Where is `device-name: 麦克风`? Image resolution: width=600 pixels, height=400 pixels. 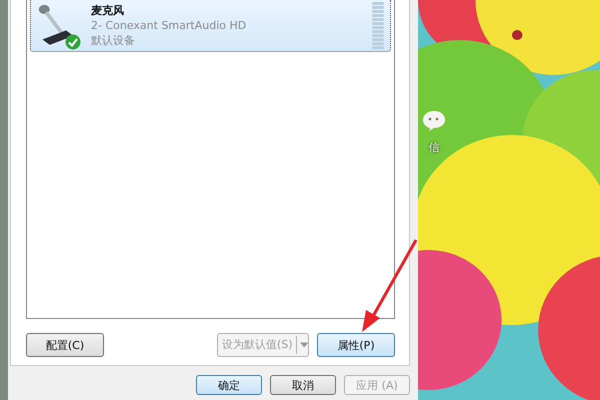 device-name: 麦克风 is located at coordinates (108, 10).